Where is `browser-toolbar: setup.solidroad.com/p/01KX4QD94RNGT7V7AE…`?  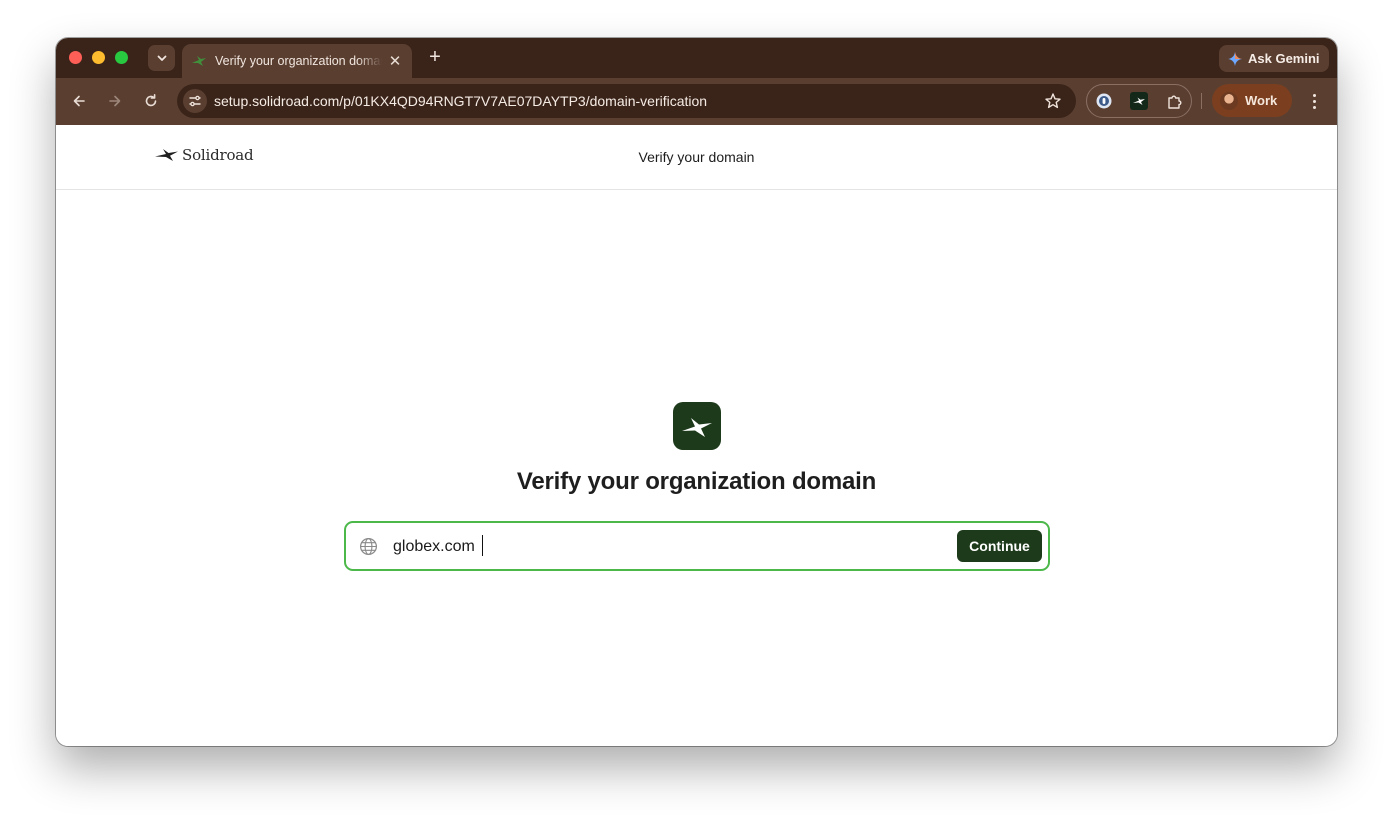
browser-toolbar: setup.solidroad.com/p/01KX4QD94RNGT7V7AE… is located at coordinates (696, 101).